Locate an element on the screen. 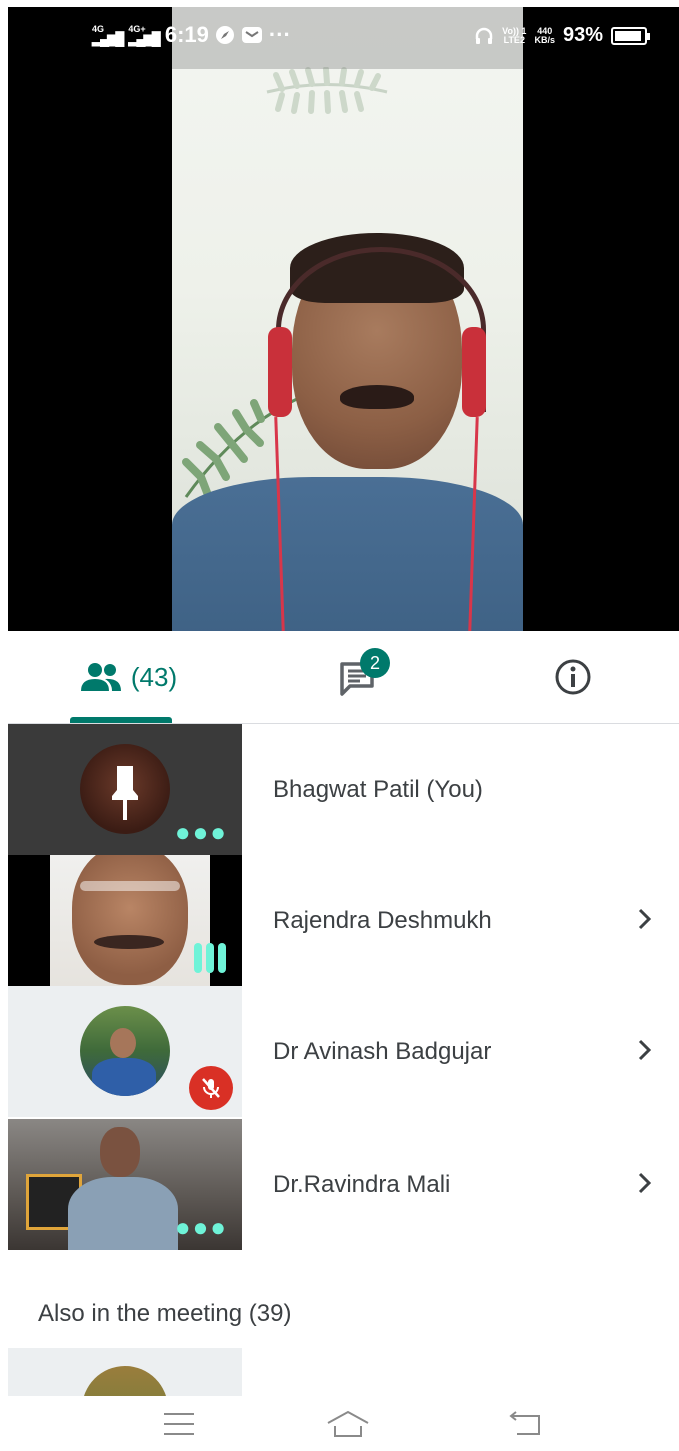 The height and width of the screenshot is (1451, 679). participant-row: ●●● Bhagwat Patil (You) is located at coordinates (343, 789).